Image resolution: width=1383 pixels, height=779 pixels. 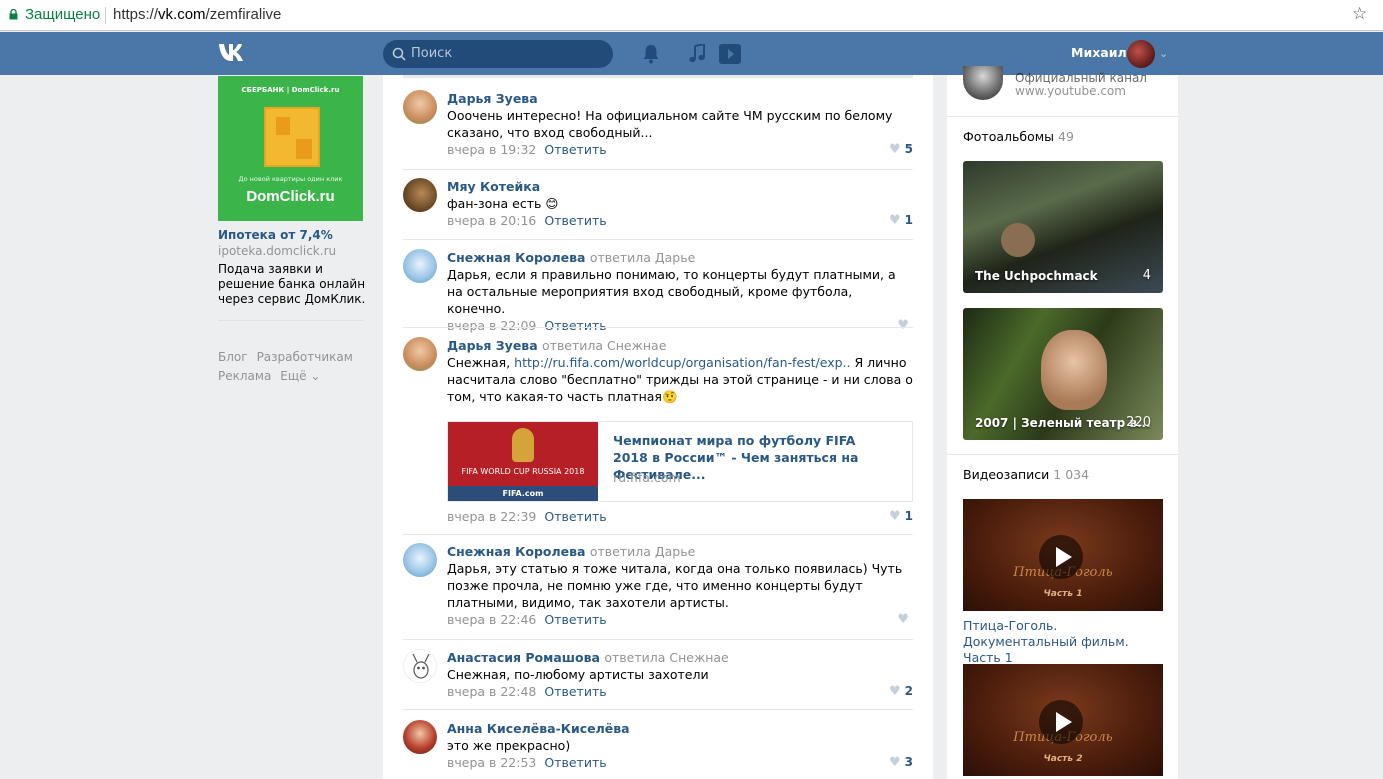 I want to click on video-thumbnail: Птица-Гоголь Часть 2, so click(x=1063, y=720).